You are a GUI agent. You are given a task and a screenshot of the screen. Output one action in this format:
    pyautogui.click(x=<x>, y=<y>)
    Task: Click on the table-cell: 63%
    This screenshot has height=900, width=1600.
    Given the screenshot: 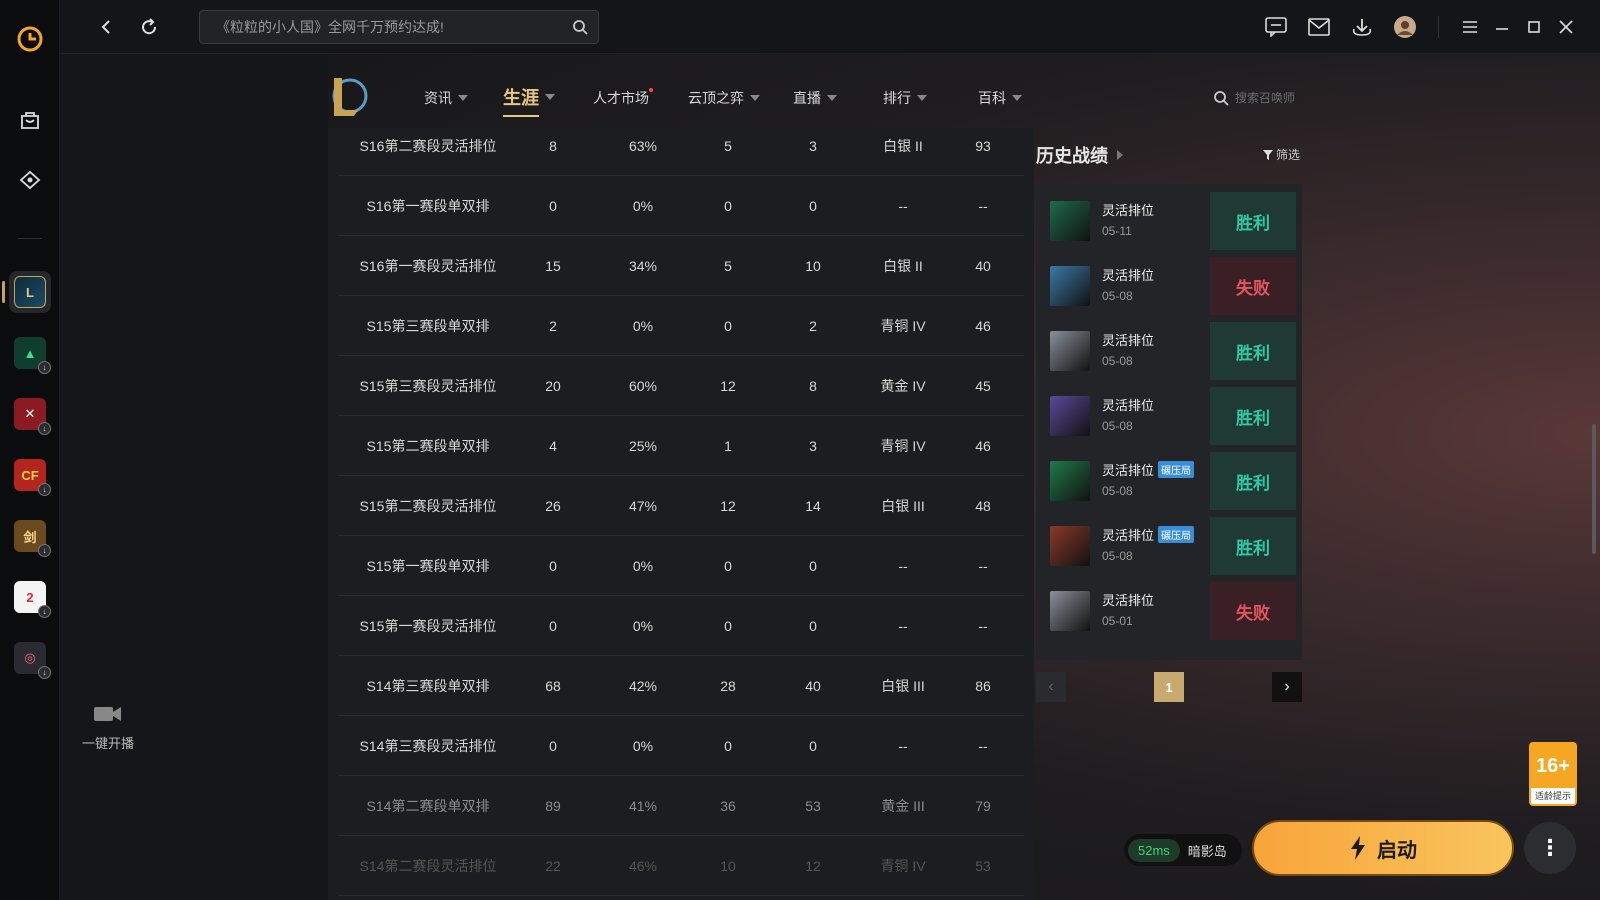 What is the action you would take?
    pyautogui.click(x=643, y=145)
    